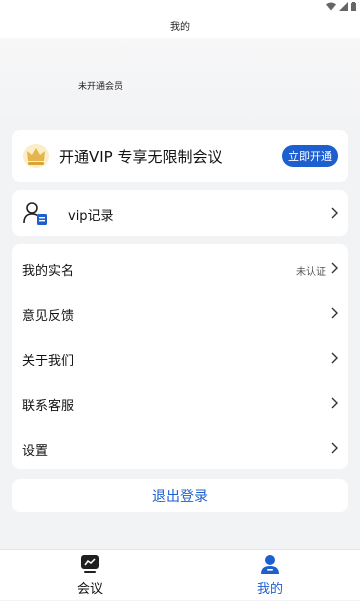 Image resolution: width=360 pixels, height=601 pixels. I want to click on vip-promo-text: 开通VIP 专享无限制会议, so click(141, 157).